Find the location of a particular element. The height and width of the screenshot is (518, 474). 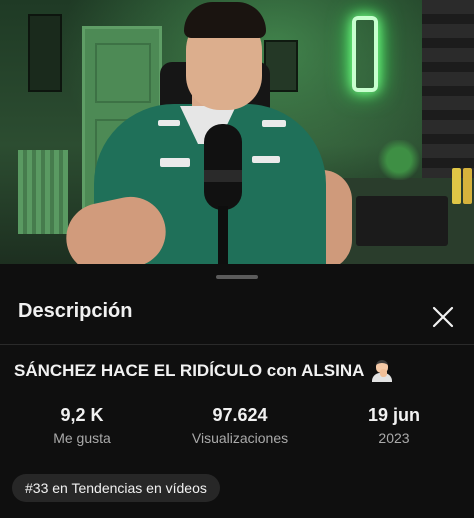

sheet-title: Descripción is located at coordinates (75, 311).